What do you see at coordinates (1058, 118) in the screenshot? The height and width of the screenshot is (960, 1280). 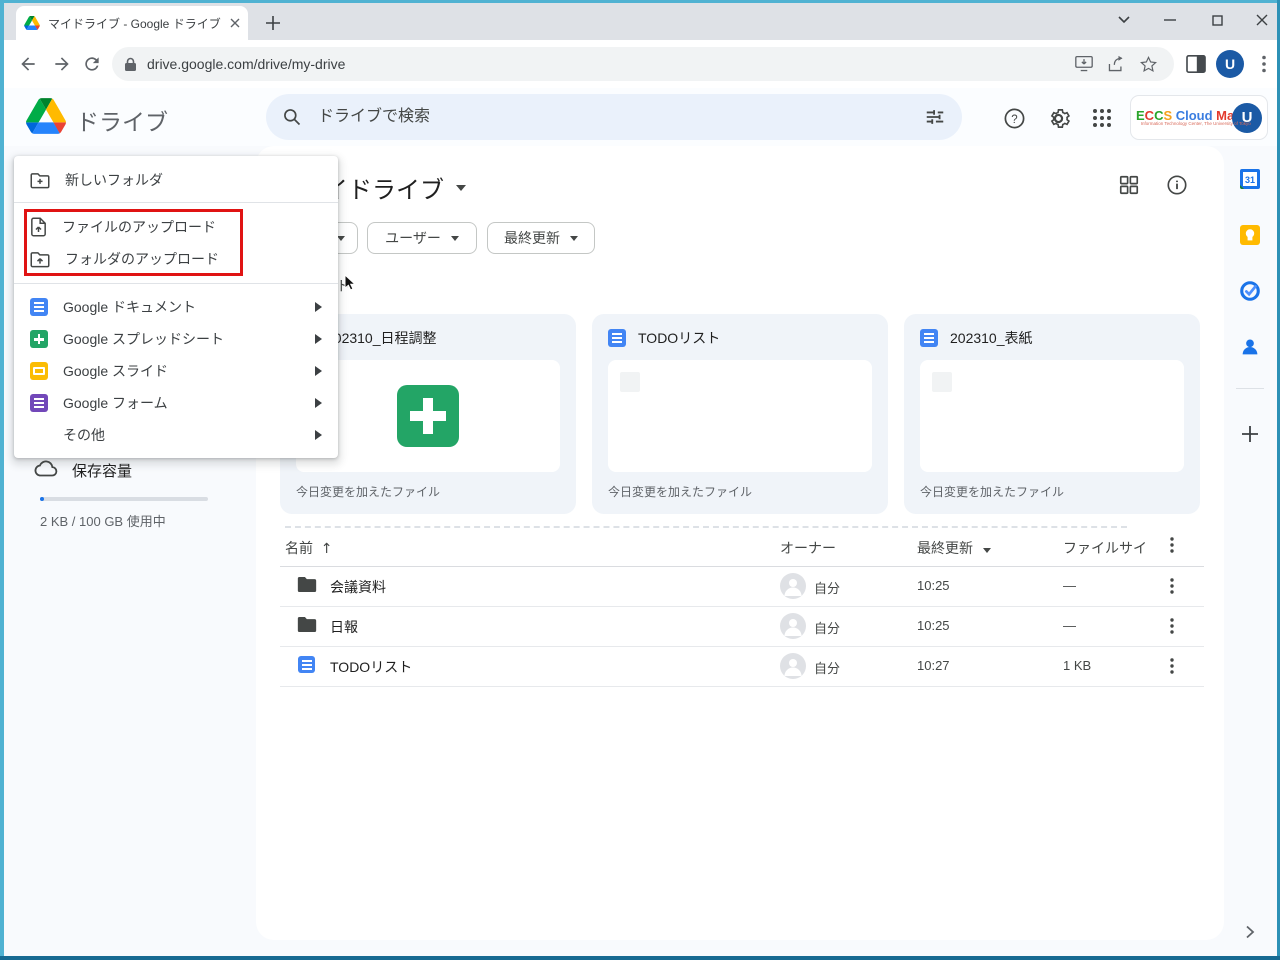 I see `settings-gear-icon` at bounding box center [1058, 118].